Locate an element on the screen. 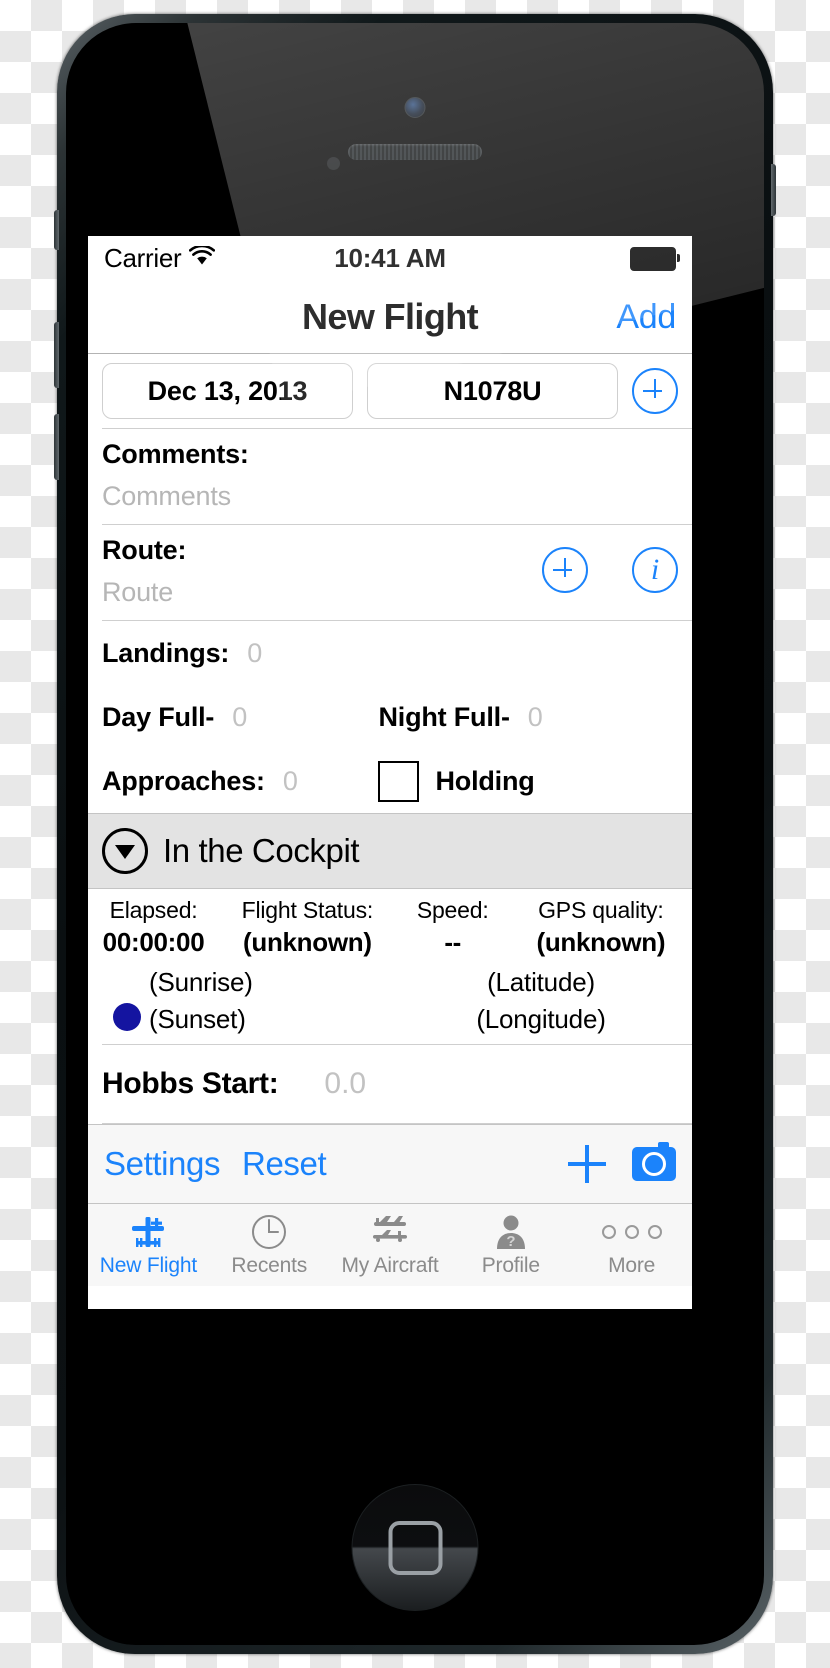 The width and height of the screenshot is (830, 1668). gps-quality-value: (unknown) is located at coordinates (601, 942).